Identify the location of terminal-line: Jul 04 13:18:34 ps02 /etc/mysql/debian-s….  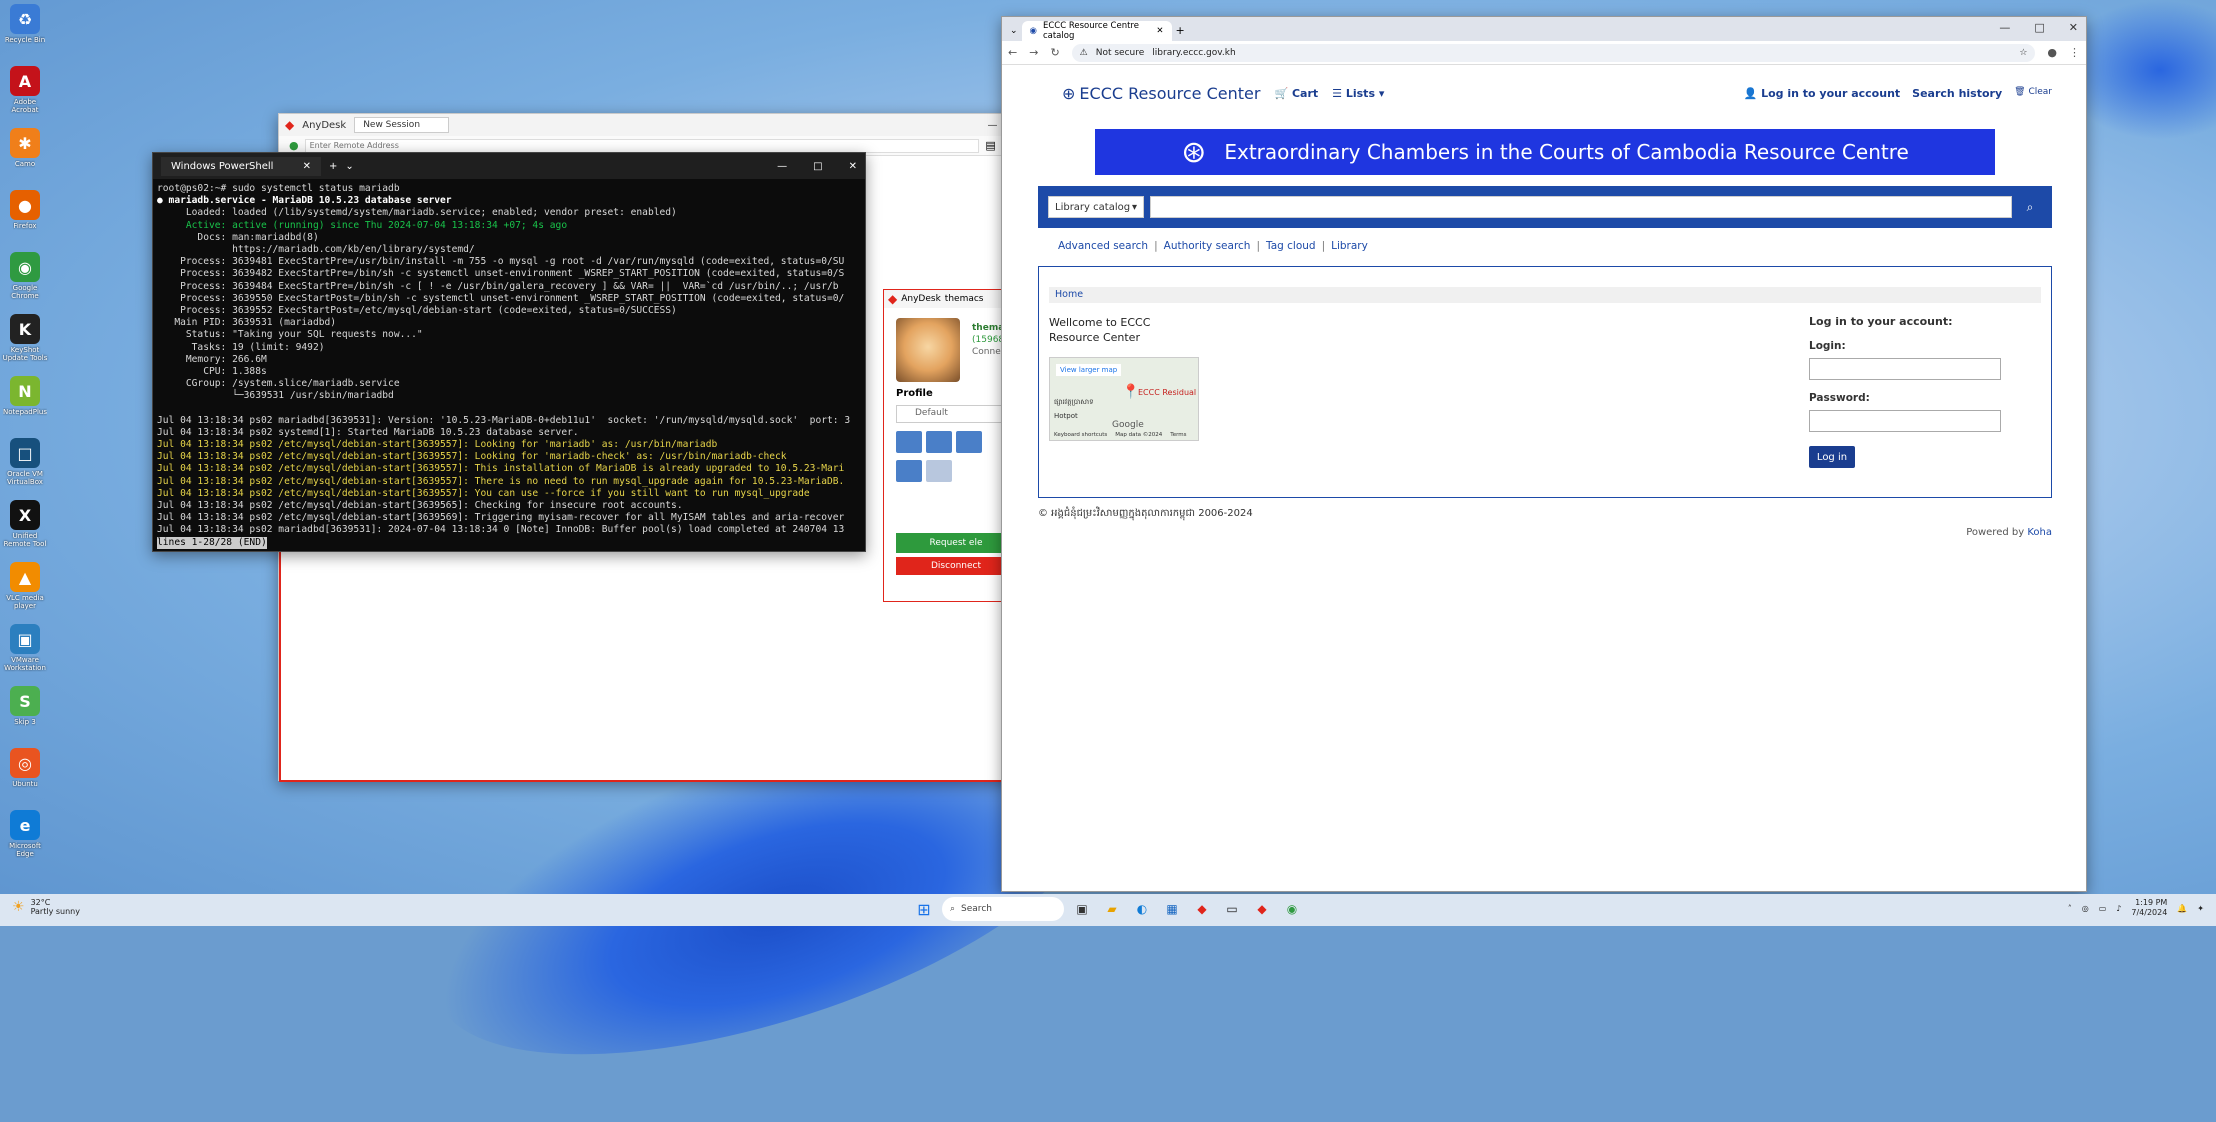
(420, 506).